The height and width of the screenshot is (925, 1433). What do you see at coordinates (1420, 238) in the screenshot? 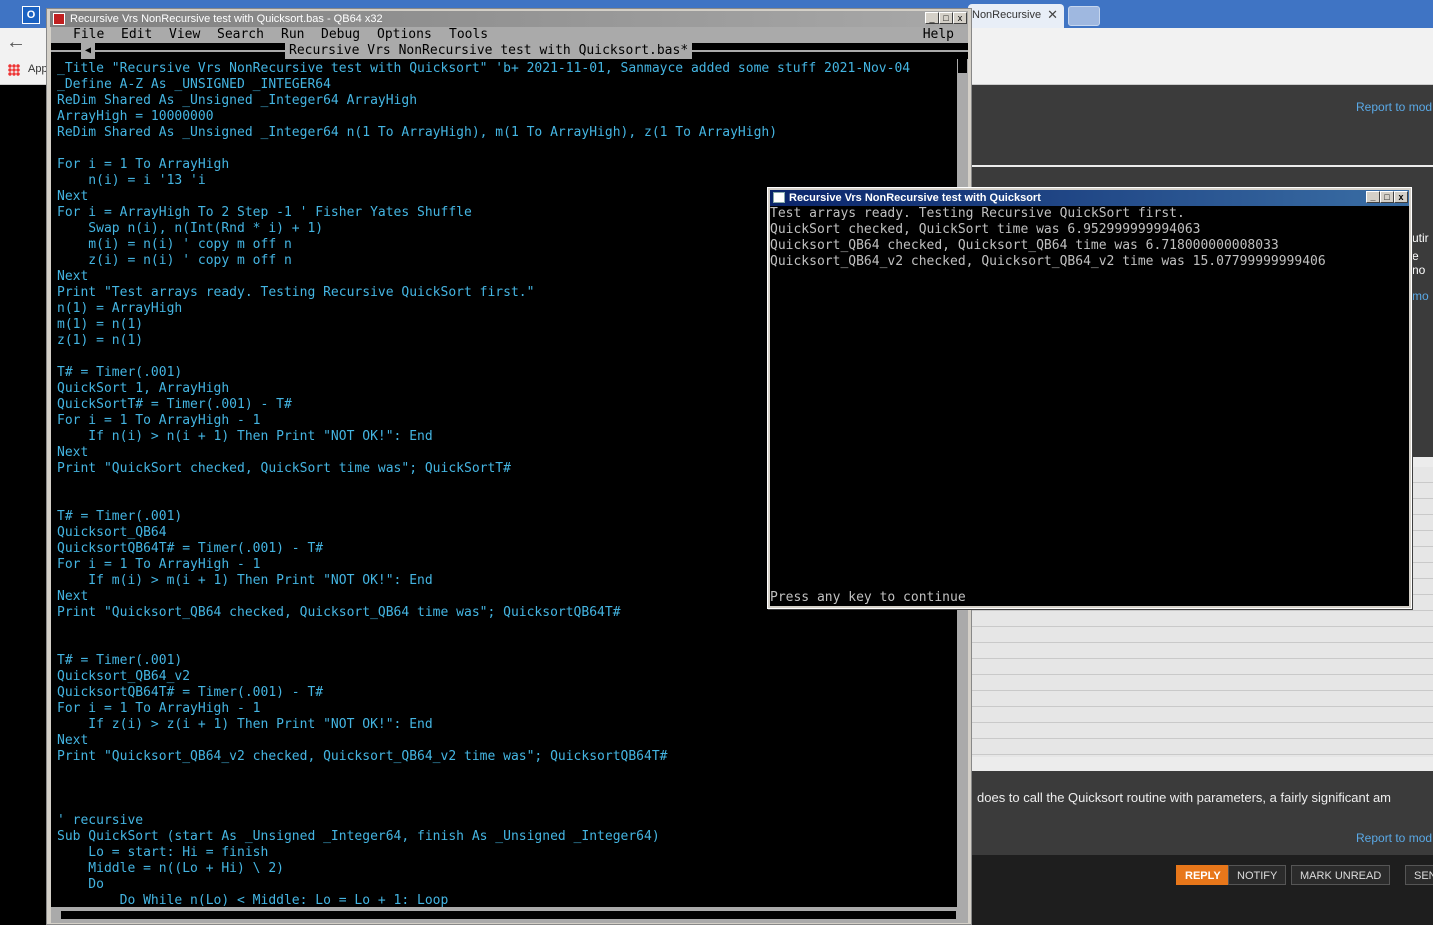
I see `post-text-fragment: utir` at bounding box center [1420, 238].